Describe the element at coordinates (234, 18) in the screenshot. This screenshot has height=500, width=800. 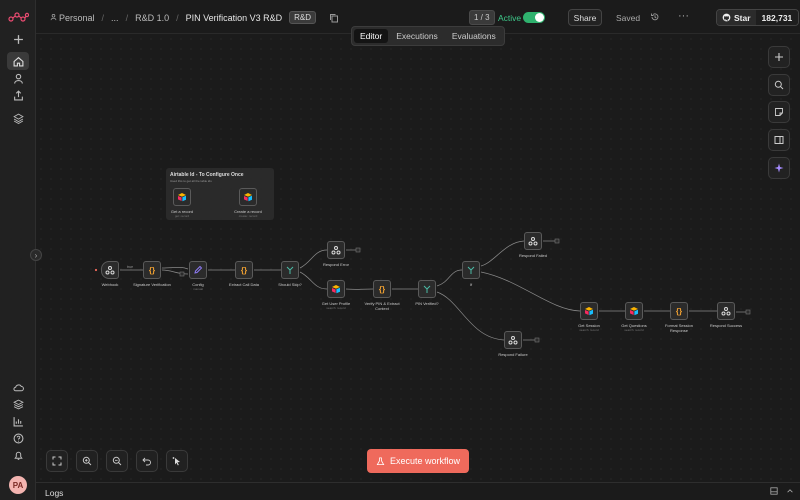
I see `workflow-title: PIN Verification V3 R&D` at that location.